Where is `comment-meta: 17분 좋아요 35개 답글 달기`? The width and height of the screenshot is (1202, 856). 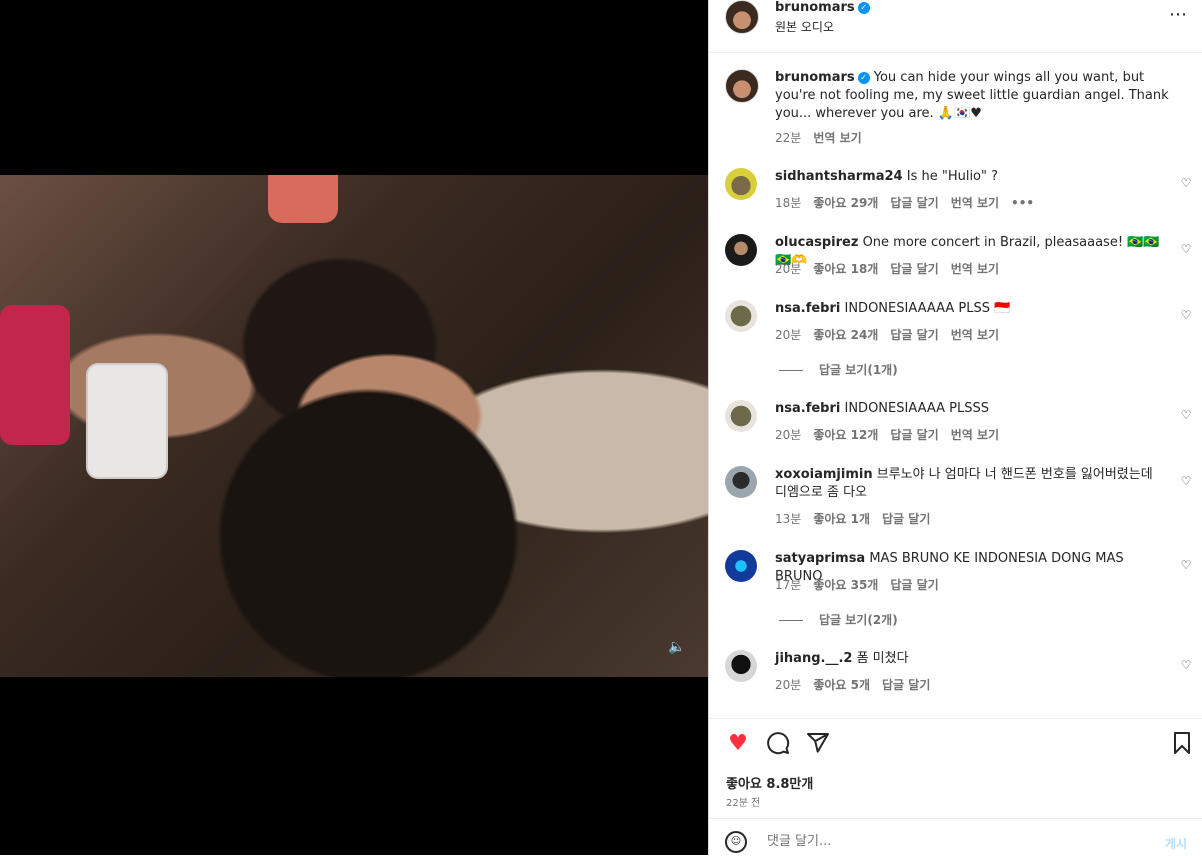 comment-meta: 17분 좋아요 35개 답글 달기 is located at coordinates (863, 584).